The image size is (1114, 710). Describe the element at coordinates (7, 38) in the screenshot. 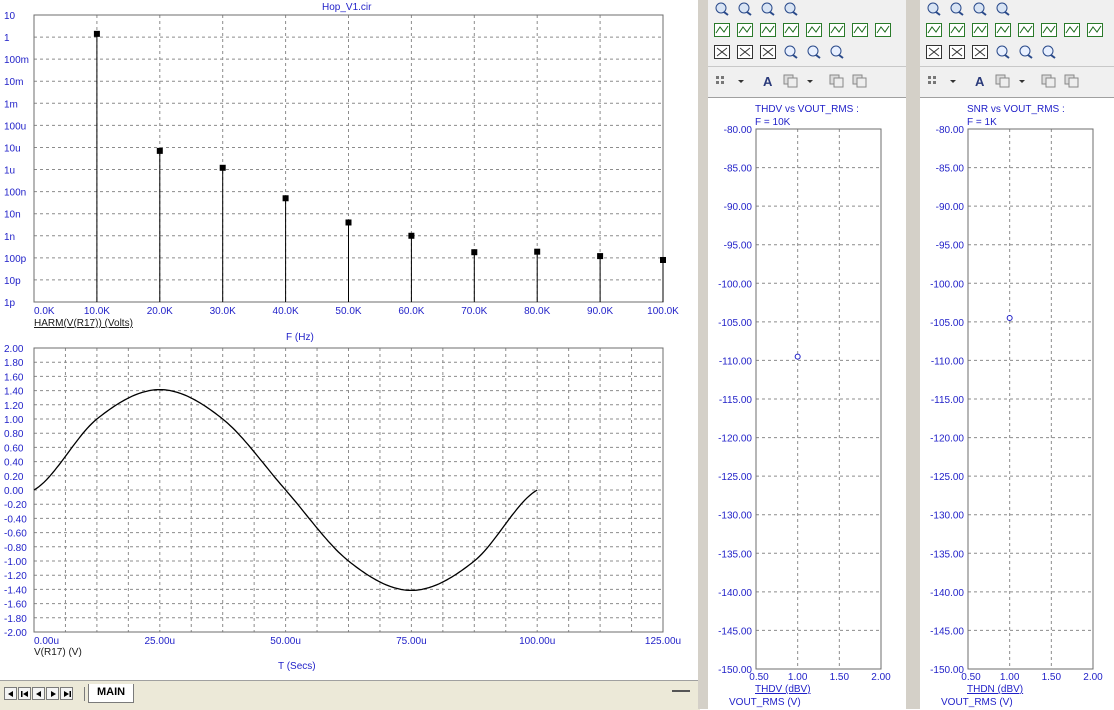

I see `y-tick-label: 1` at that location.